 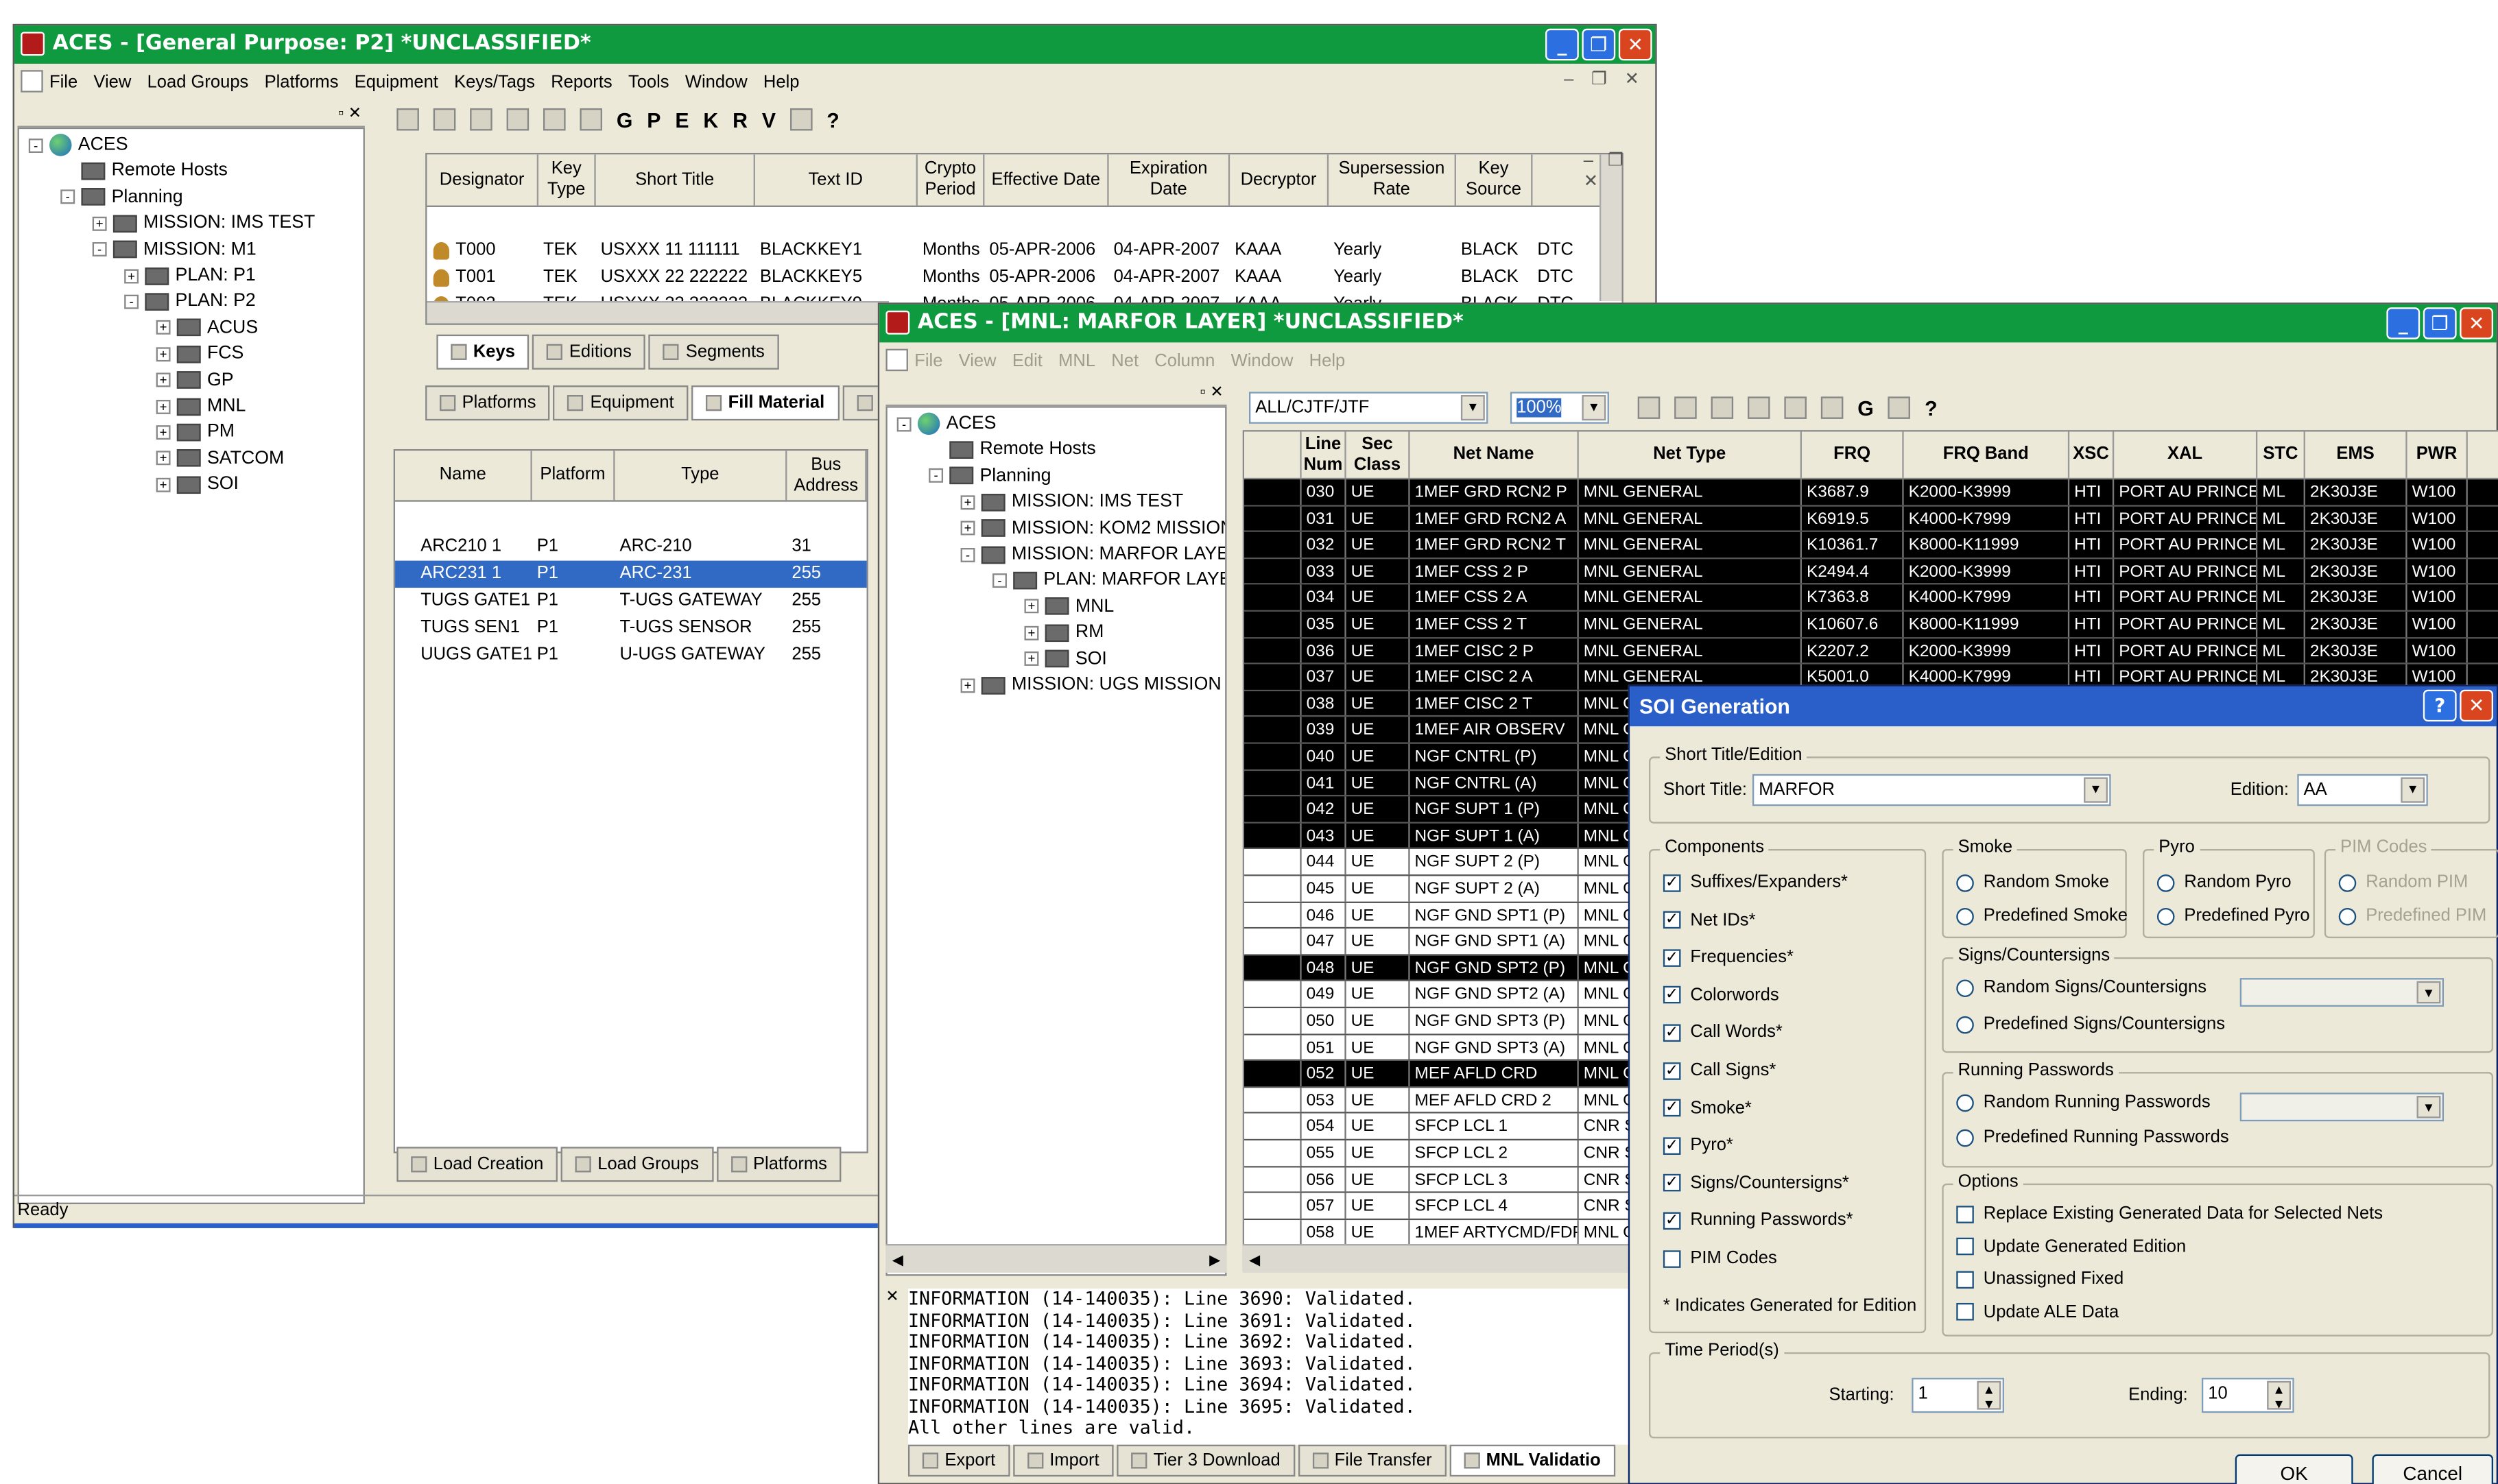 I want to click on toolbar-k-button: K, so click(x=710, y=120).